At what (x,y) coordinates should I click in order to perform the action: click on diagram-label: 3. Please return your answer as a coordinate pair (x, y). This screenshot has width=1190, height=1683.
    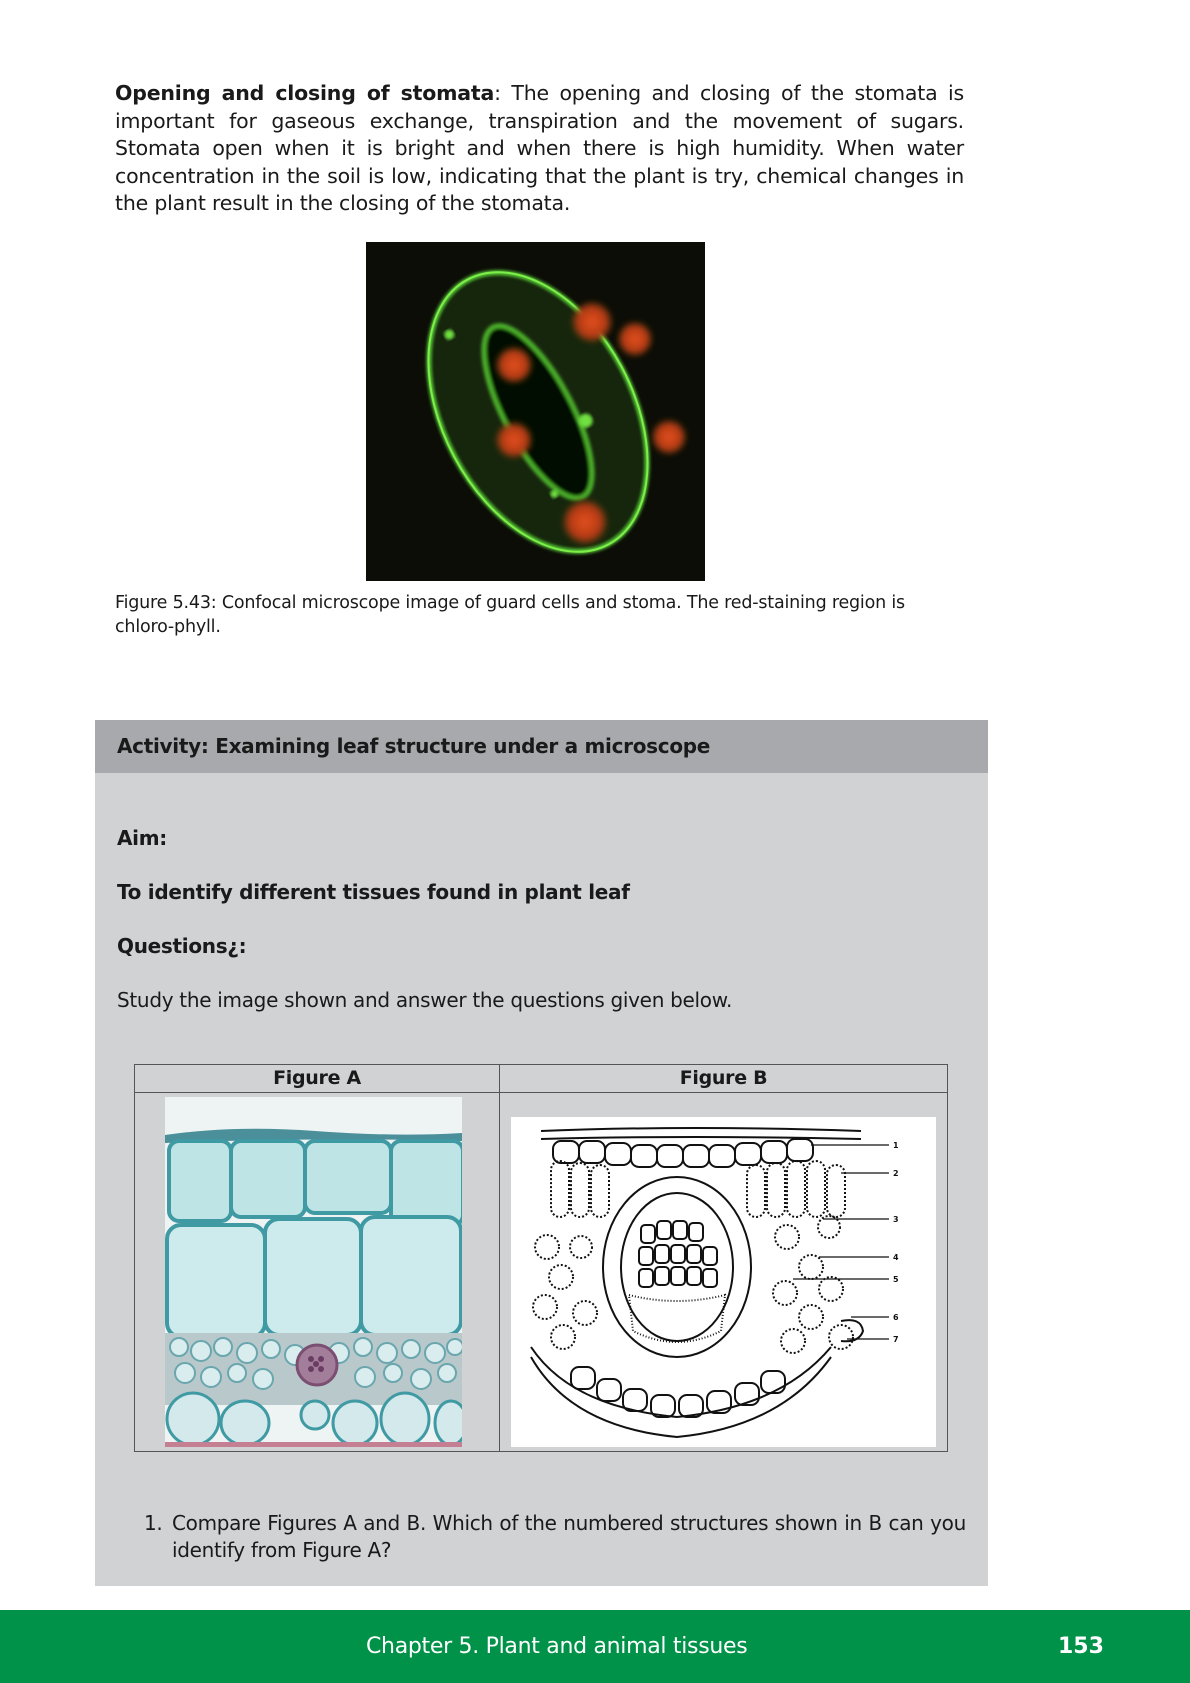
    Looking at the image, I should click on (896, 1219).